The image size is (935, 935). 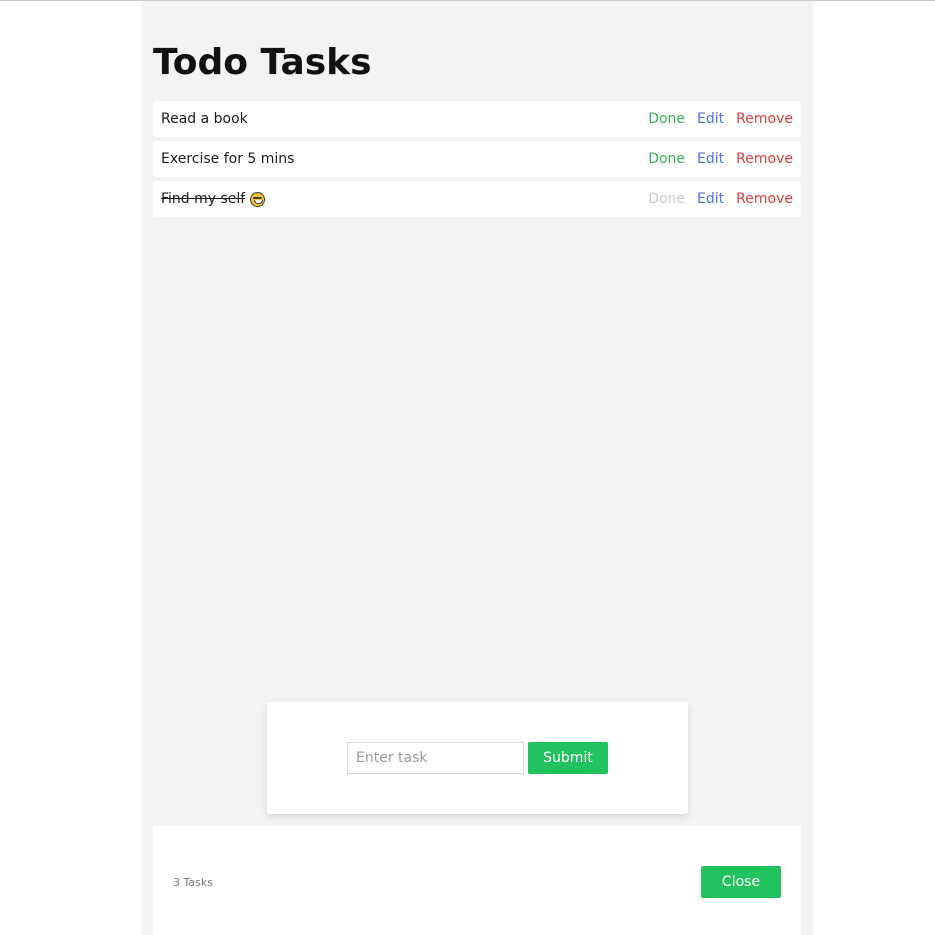 I want to click on task-count: 3 Tasks, so click(x=193, y=882).